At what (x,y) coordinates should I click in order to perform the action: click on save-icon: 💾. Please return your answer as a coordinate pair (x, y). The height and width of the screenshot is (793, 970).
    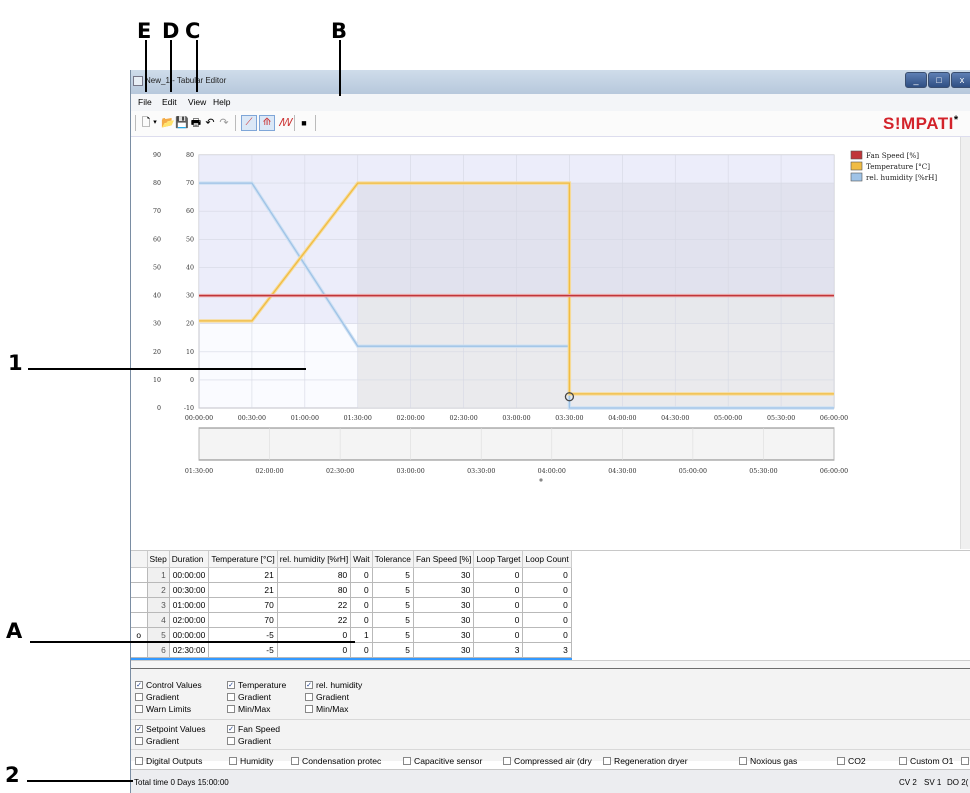
    Looking at the image, I should click on (182, 123).